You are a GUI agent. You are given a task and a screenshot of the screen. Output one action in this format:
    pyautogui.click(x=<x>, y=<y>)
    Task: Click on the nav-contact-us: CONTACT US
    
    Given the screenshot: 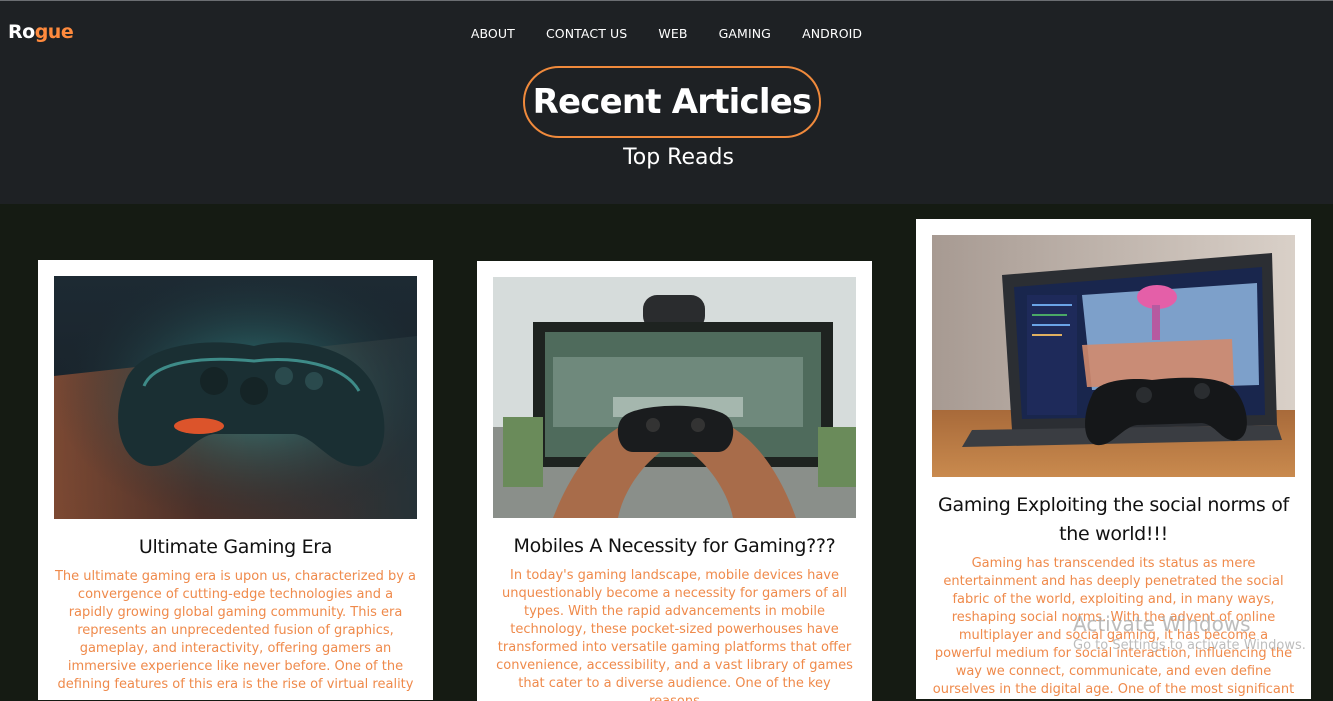 What is the action you would take?
    pyautogui.click(x=586, y=33)
    